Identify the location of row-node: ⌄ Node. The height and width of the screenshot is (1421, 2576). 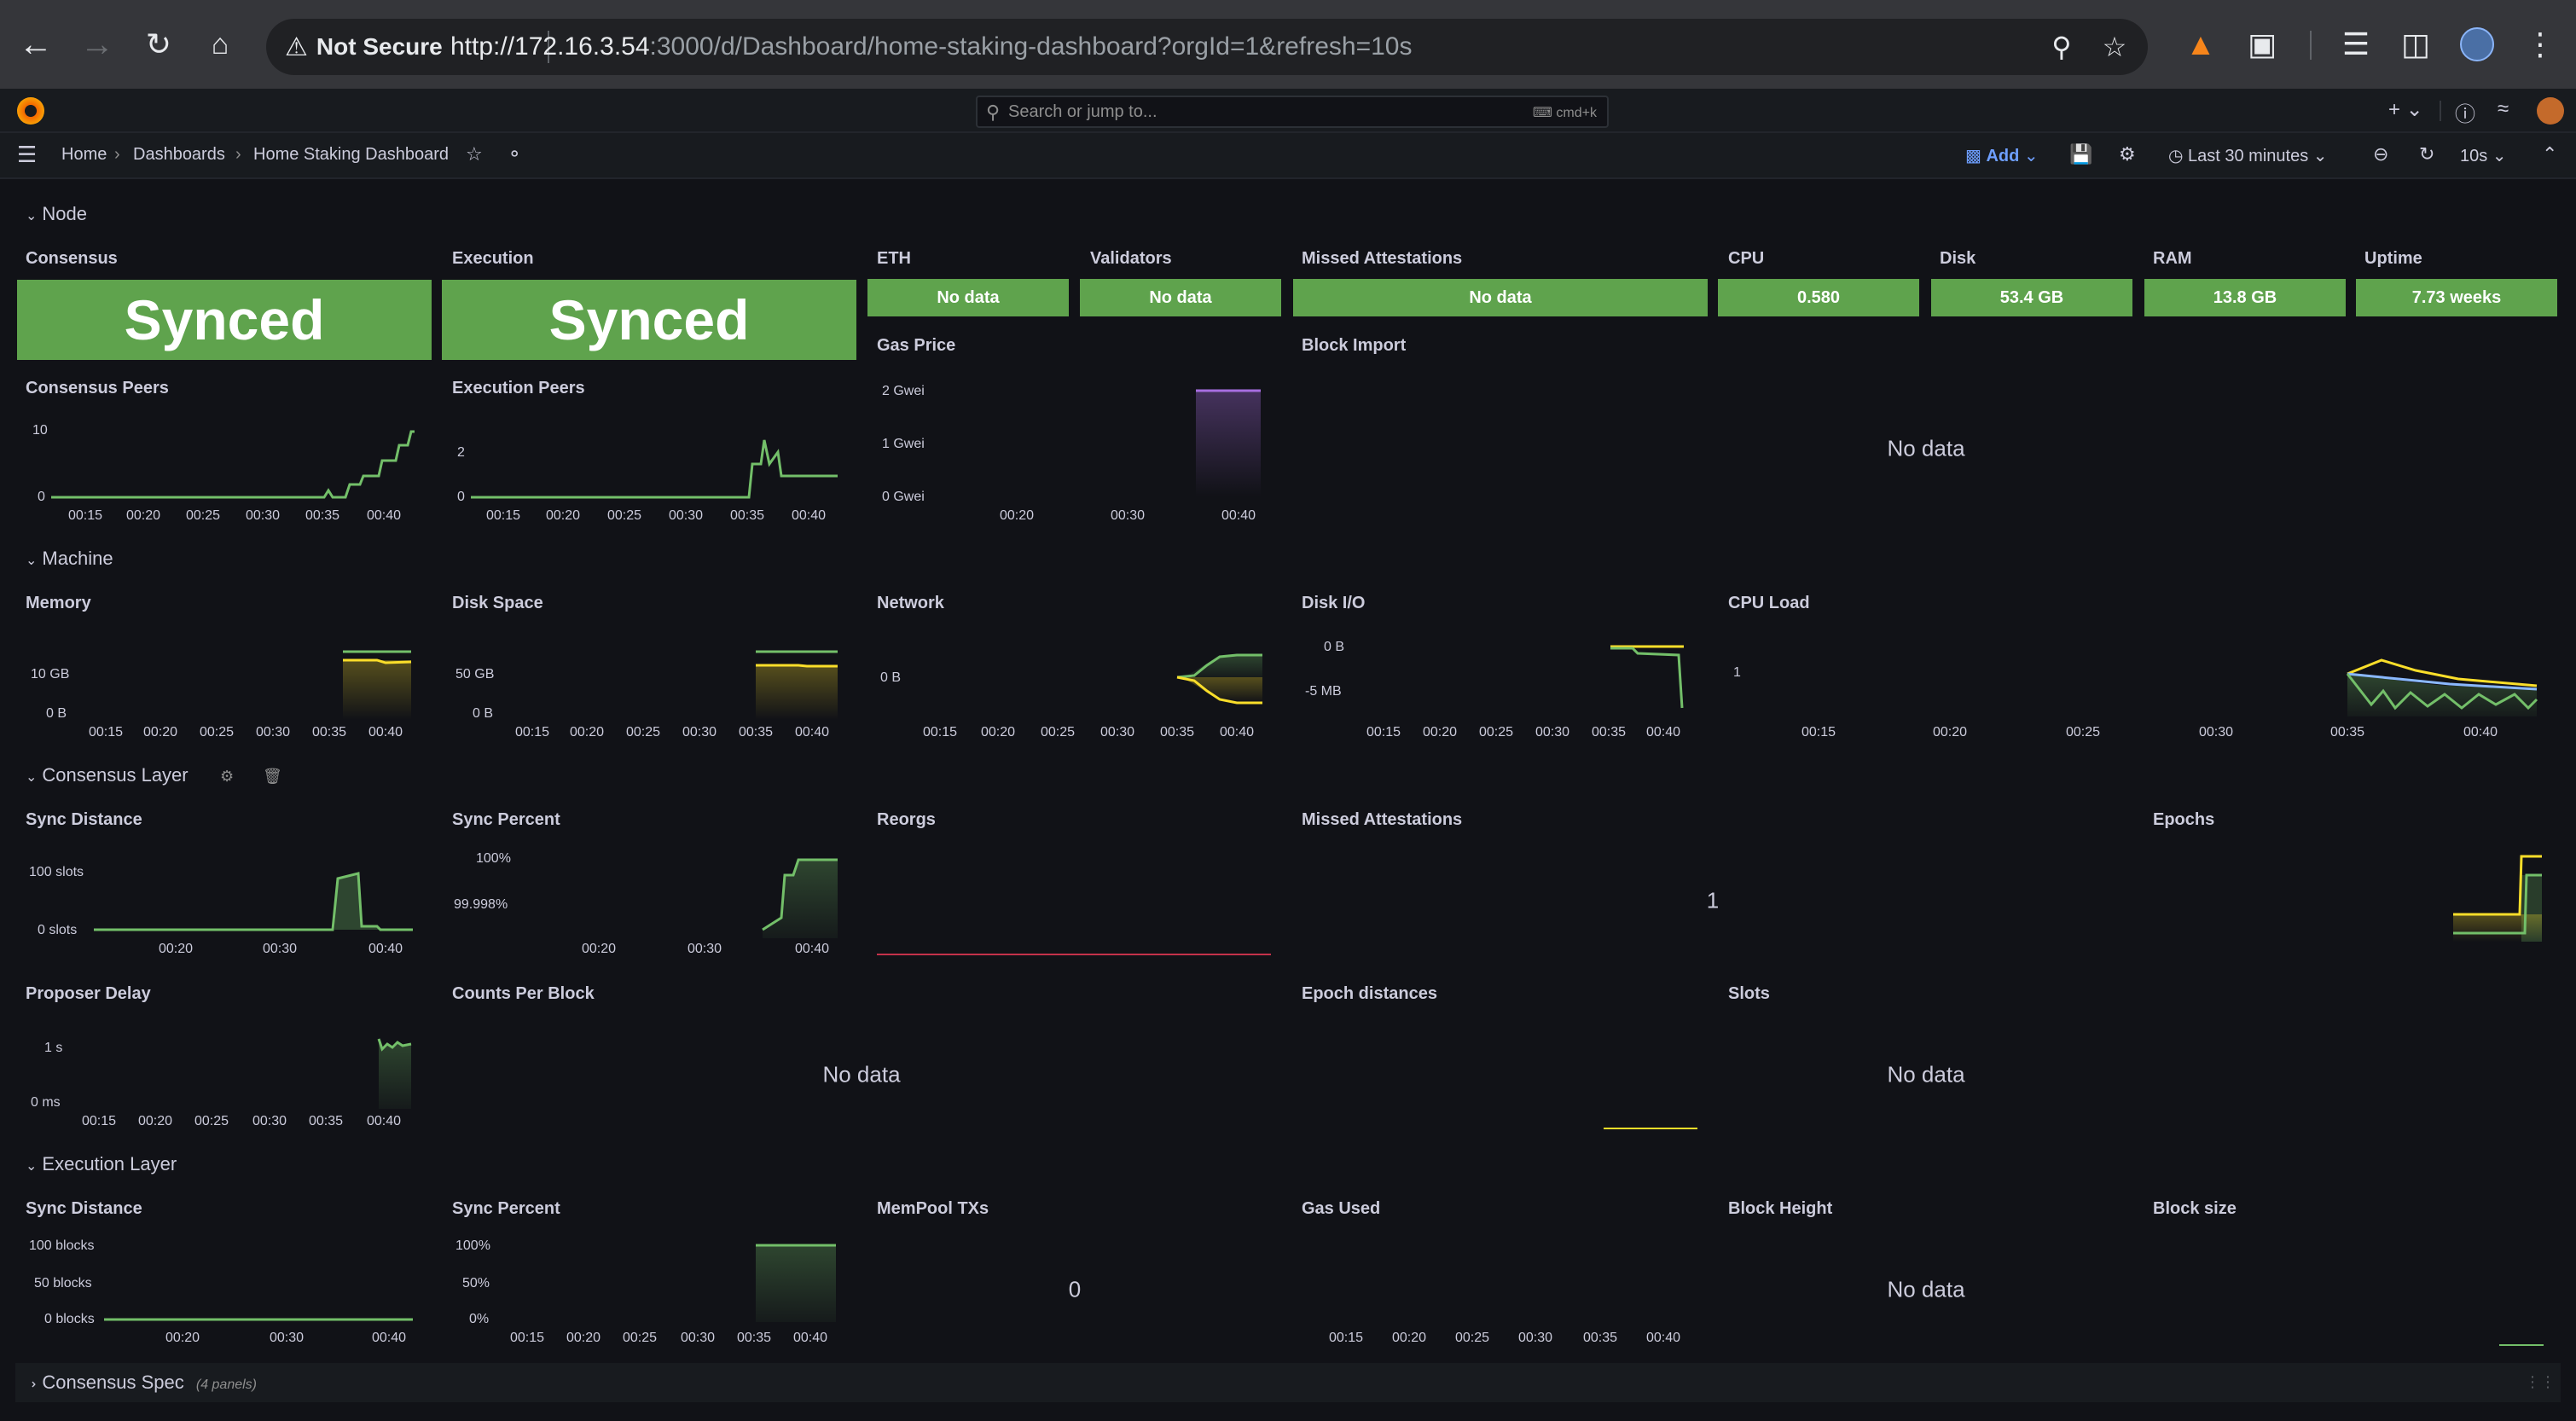
(56, 214).